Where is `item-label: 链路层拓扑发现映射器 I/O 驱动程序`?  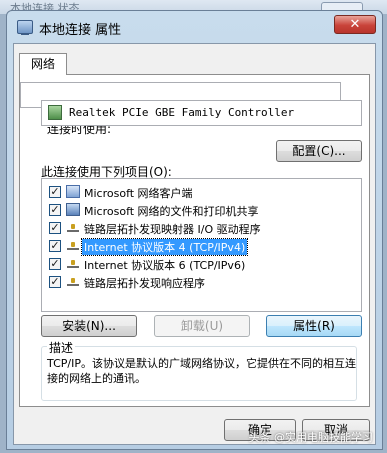
item-label: 链路层拓扑发现映射器 I/O 驱动程序 is located at coordinates (172, 229).